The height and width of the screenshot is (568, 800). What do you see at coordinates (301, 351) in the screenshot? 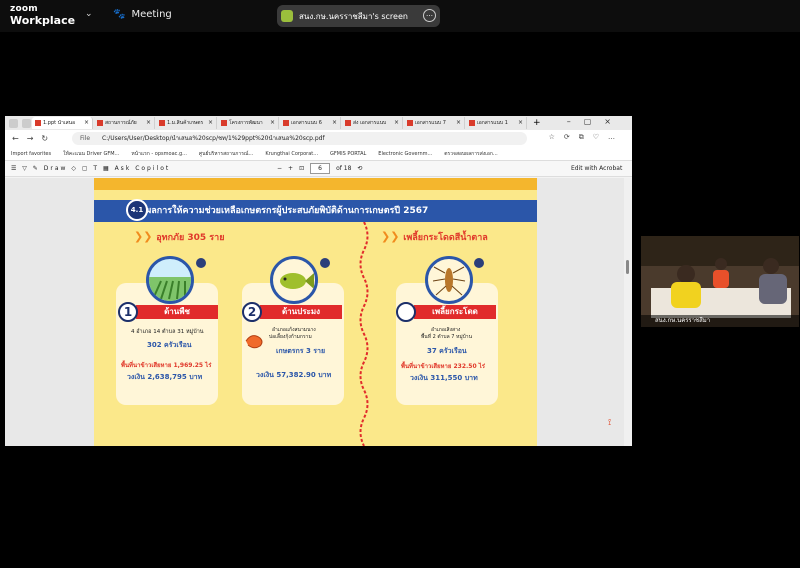
I see `card-fisheries-farmers: เกษตรกร 3 ราย` at bounding box center [301, 351].